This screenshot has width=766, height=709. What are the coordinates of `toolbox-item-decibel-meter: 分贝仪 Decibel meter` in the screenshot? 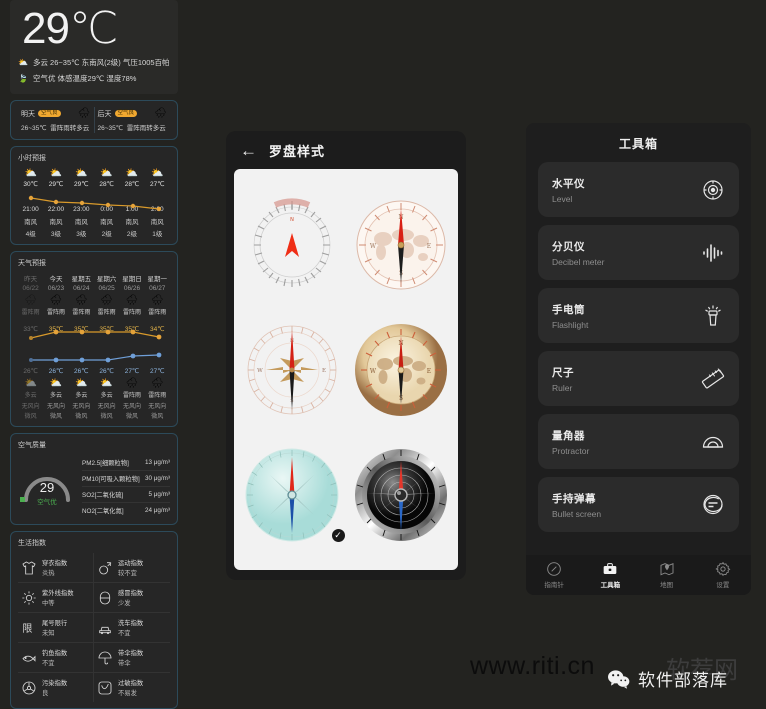 It's located at (638, 252).